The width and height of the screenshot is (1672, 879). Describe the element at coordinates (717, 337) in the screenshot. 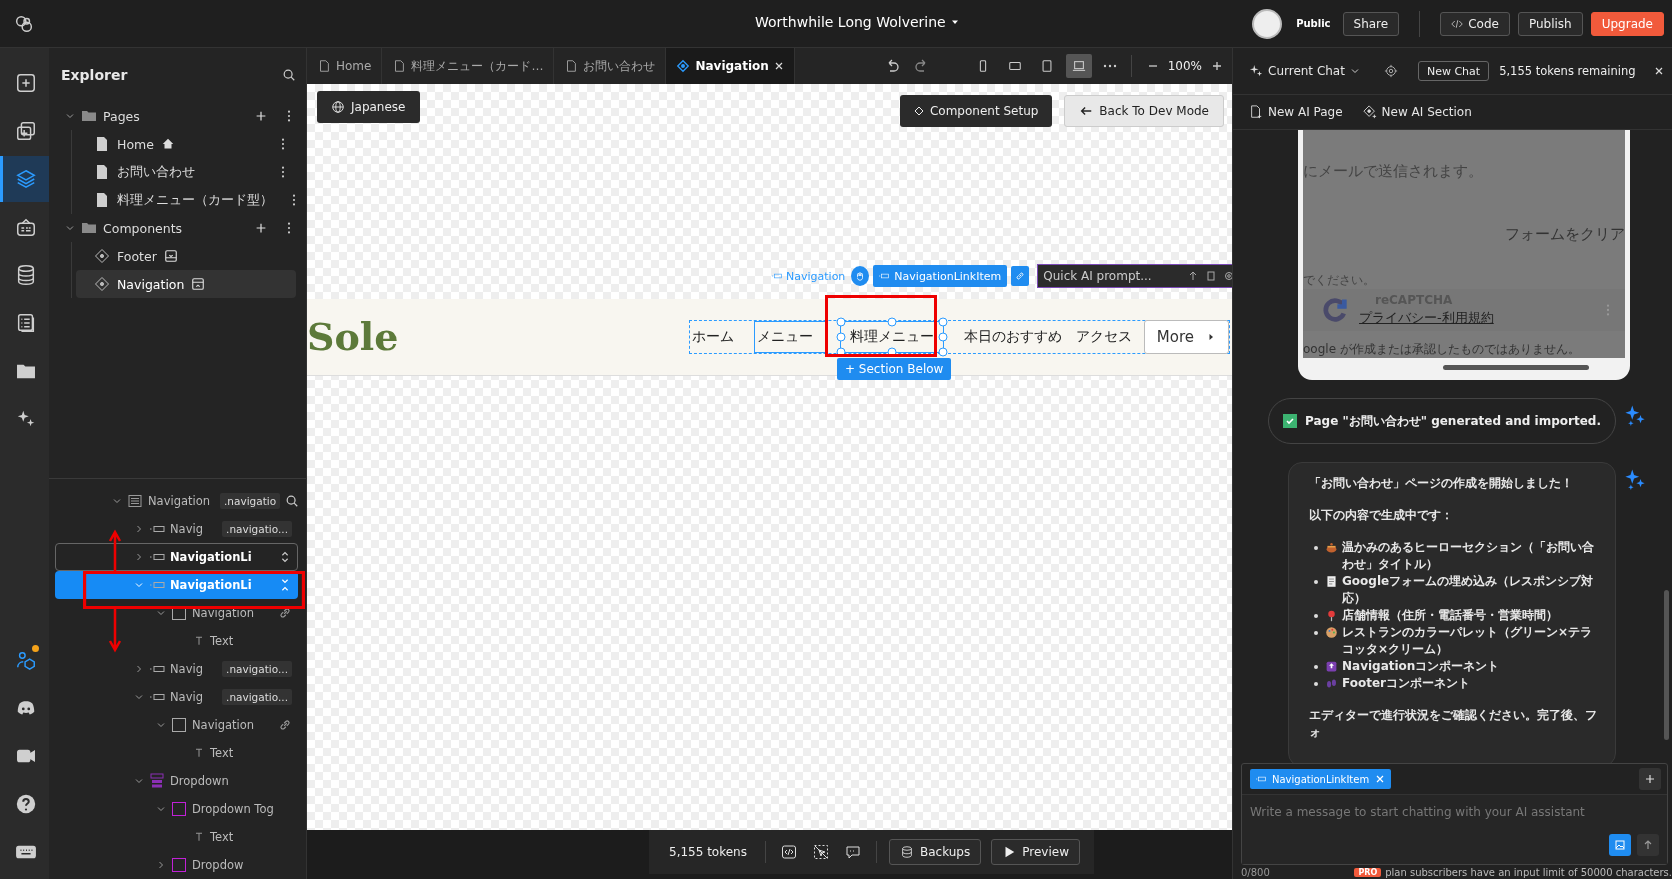

I see `nav-link: ホーム` at that location.